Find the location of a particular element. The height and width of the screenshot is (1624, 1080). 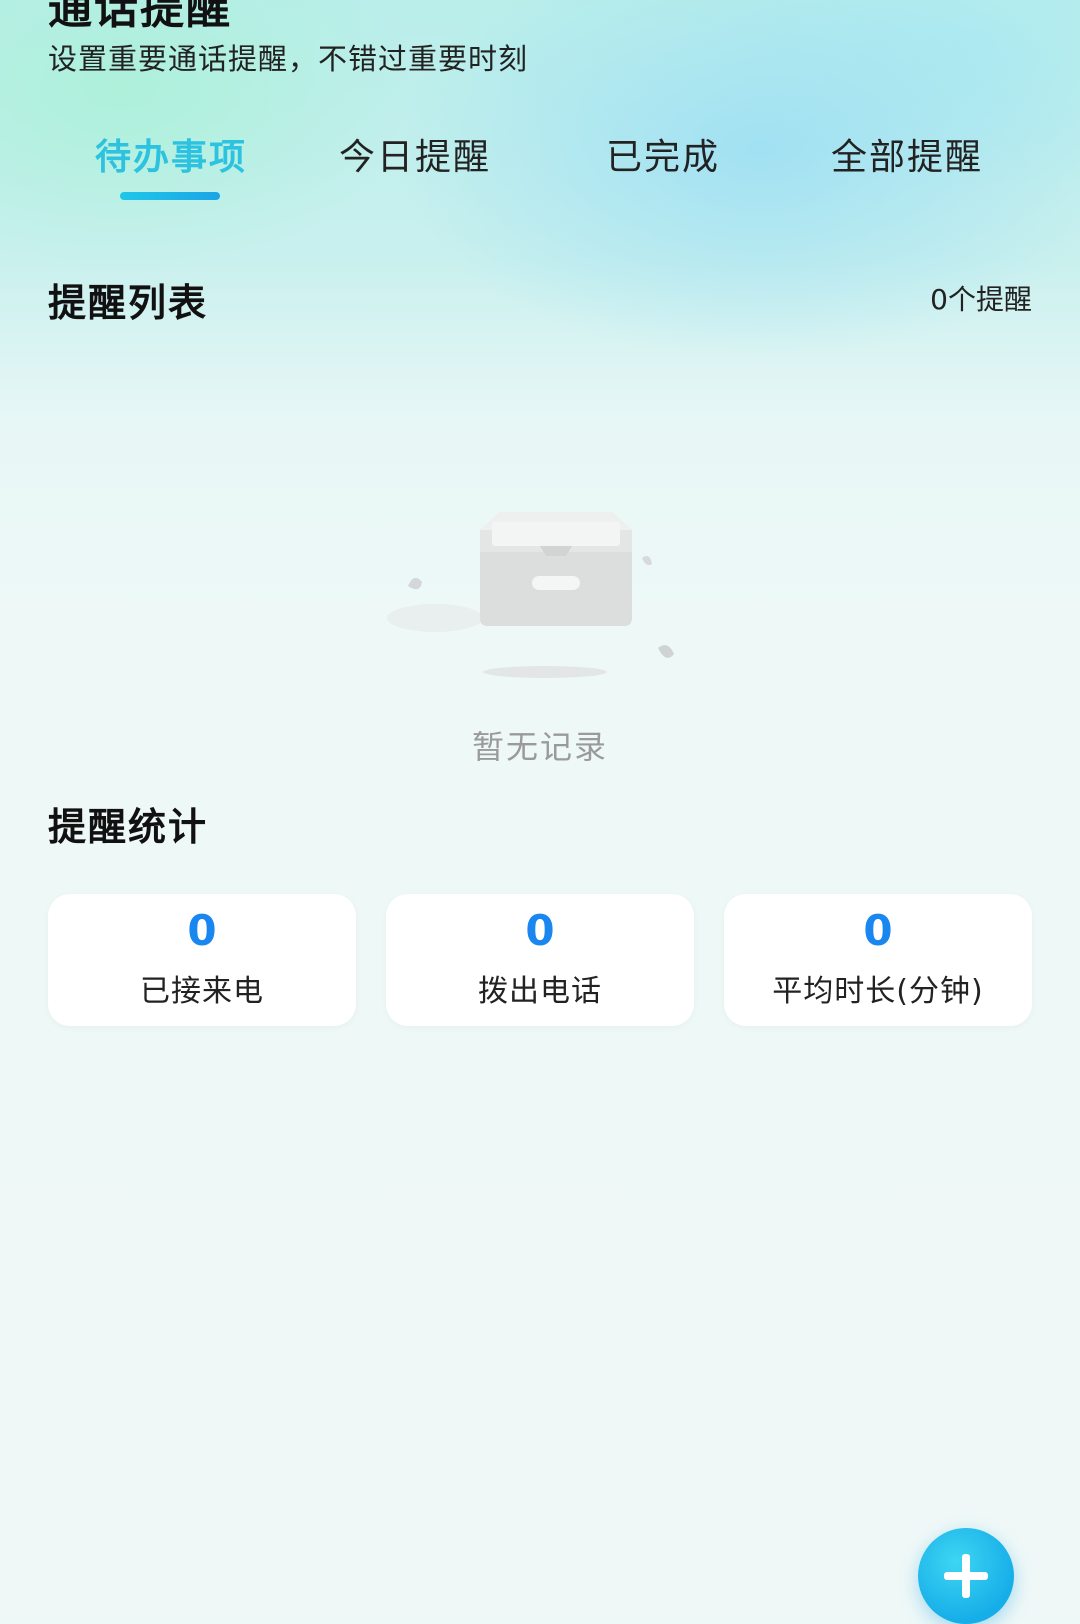

stat-card-outgoing: 0 拨出电话 is located at coordinates (540, 960).